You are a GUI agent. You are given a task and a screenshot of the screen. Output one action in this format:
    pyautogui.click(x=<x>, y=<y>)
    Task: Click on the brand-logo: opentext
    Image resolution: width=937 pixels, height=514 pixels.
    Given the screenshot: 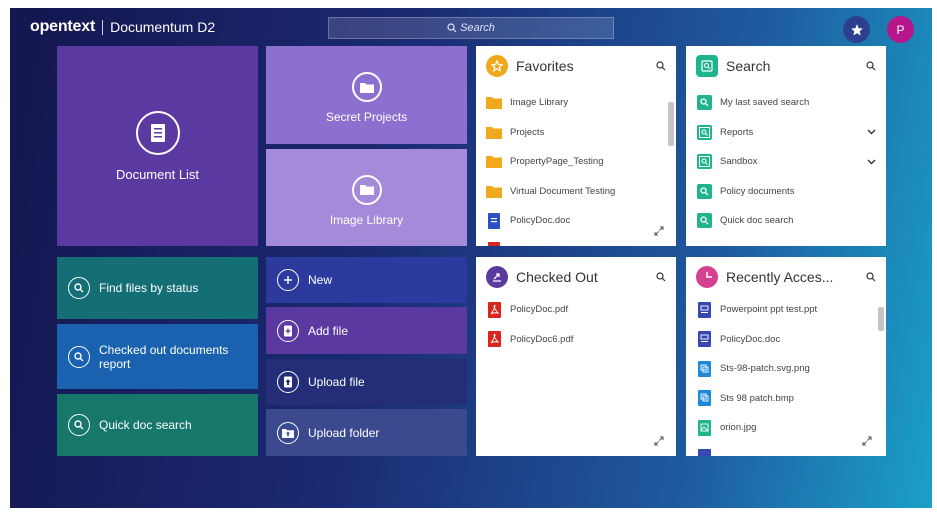 What is the action you would take?
    pyautogui.click(x=63, y=26)
    